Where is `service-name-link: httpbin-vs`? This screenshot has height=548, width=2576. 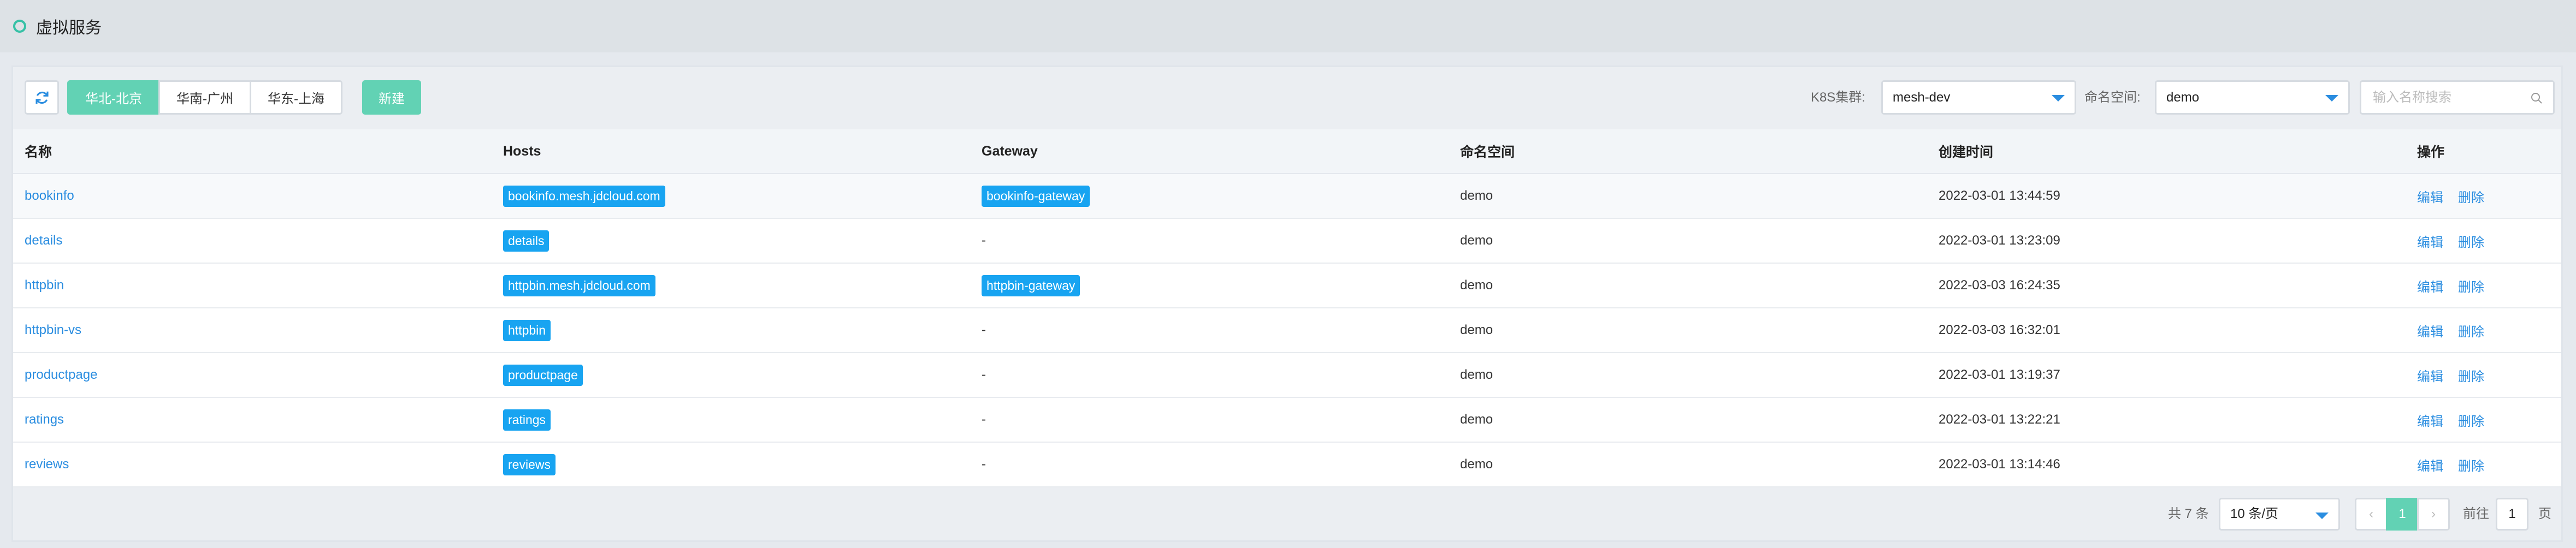
service-name-link: httpbin-vs is located at coordinates (53, 330).